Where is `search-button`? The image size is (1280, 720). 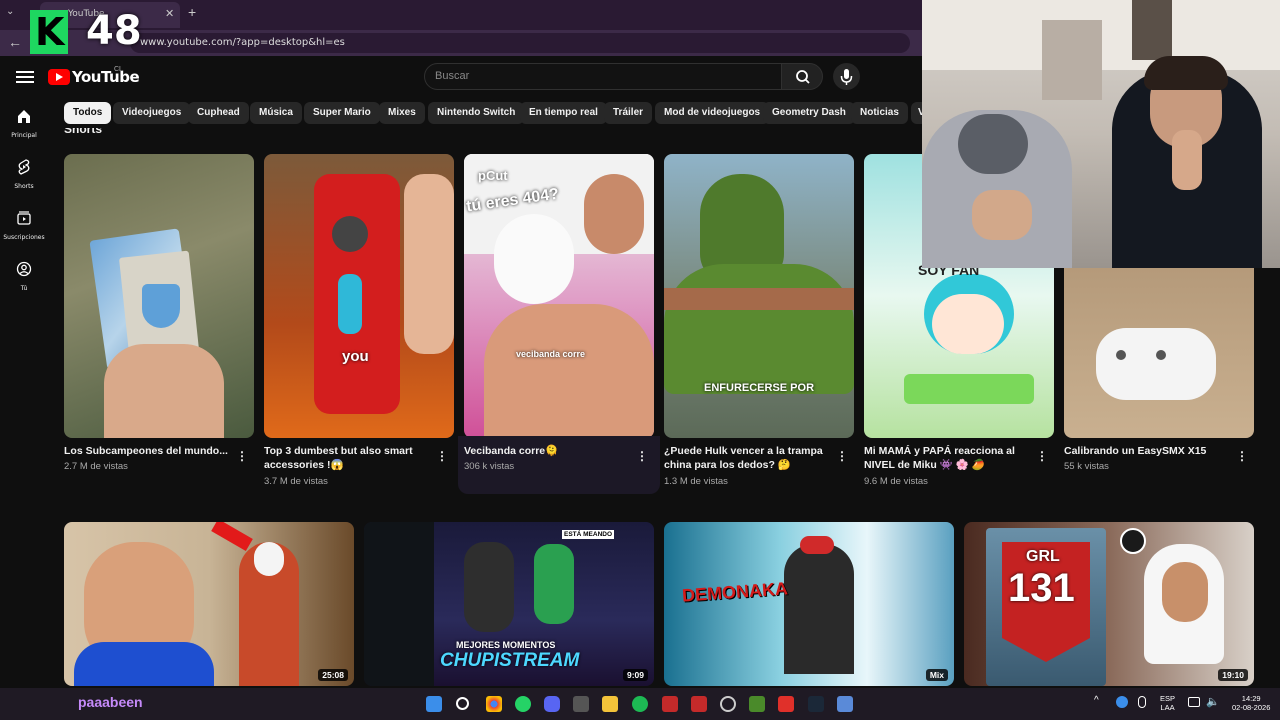 search-button is located at coordinates (802, 76).